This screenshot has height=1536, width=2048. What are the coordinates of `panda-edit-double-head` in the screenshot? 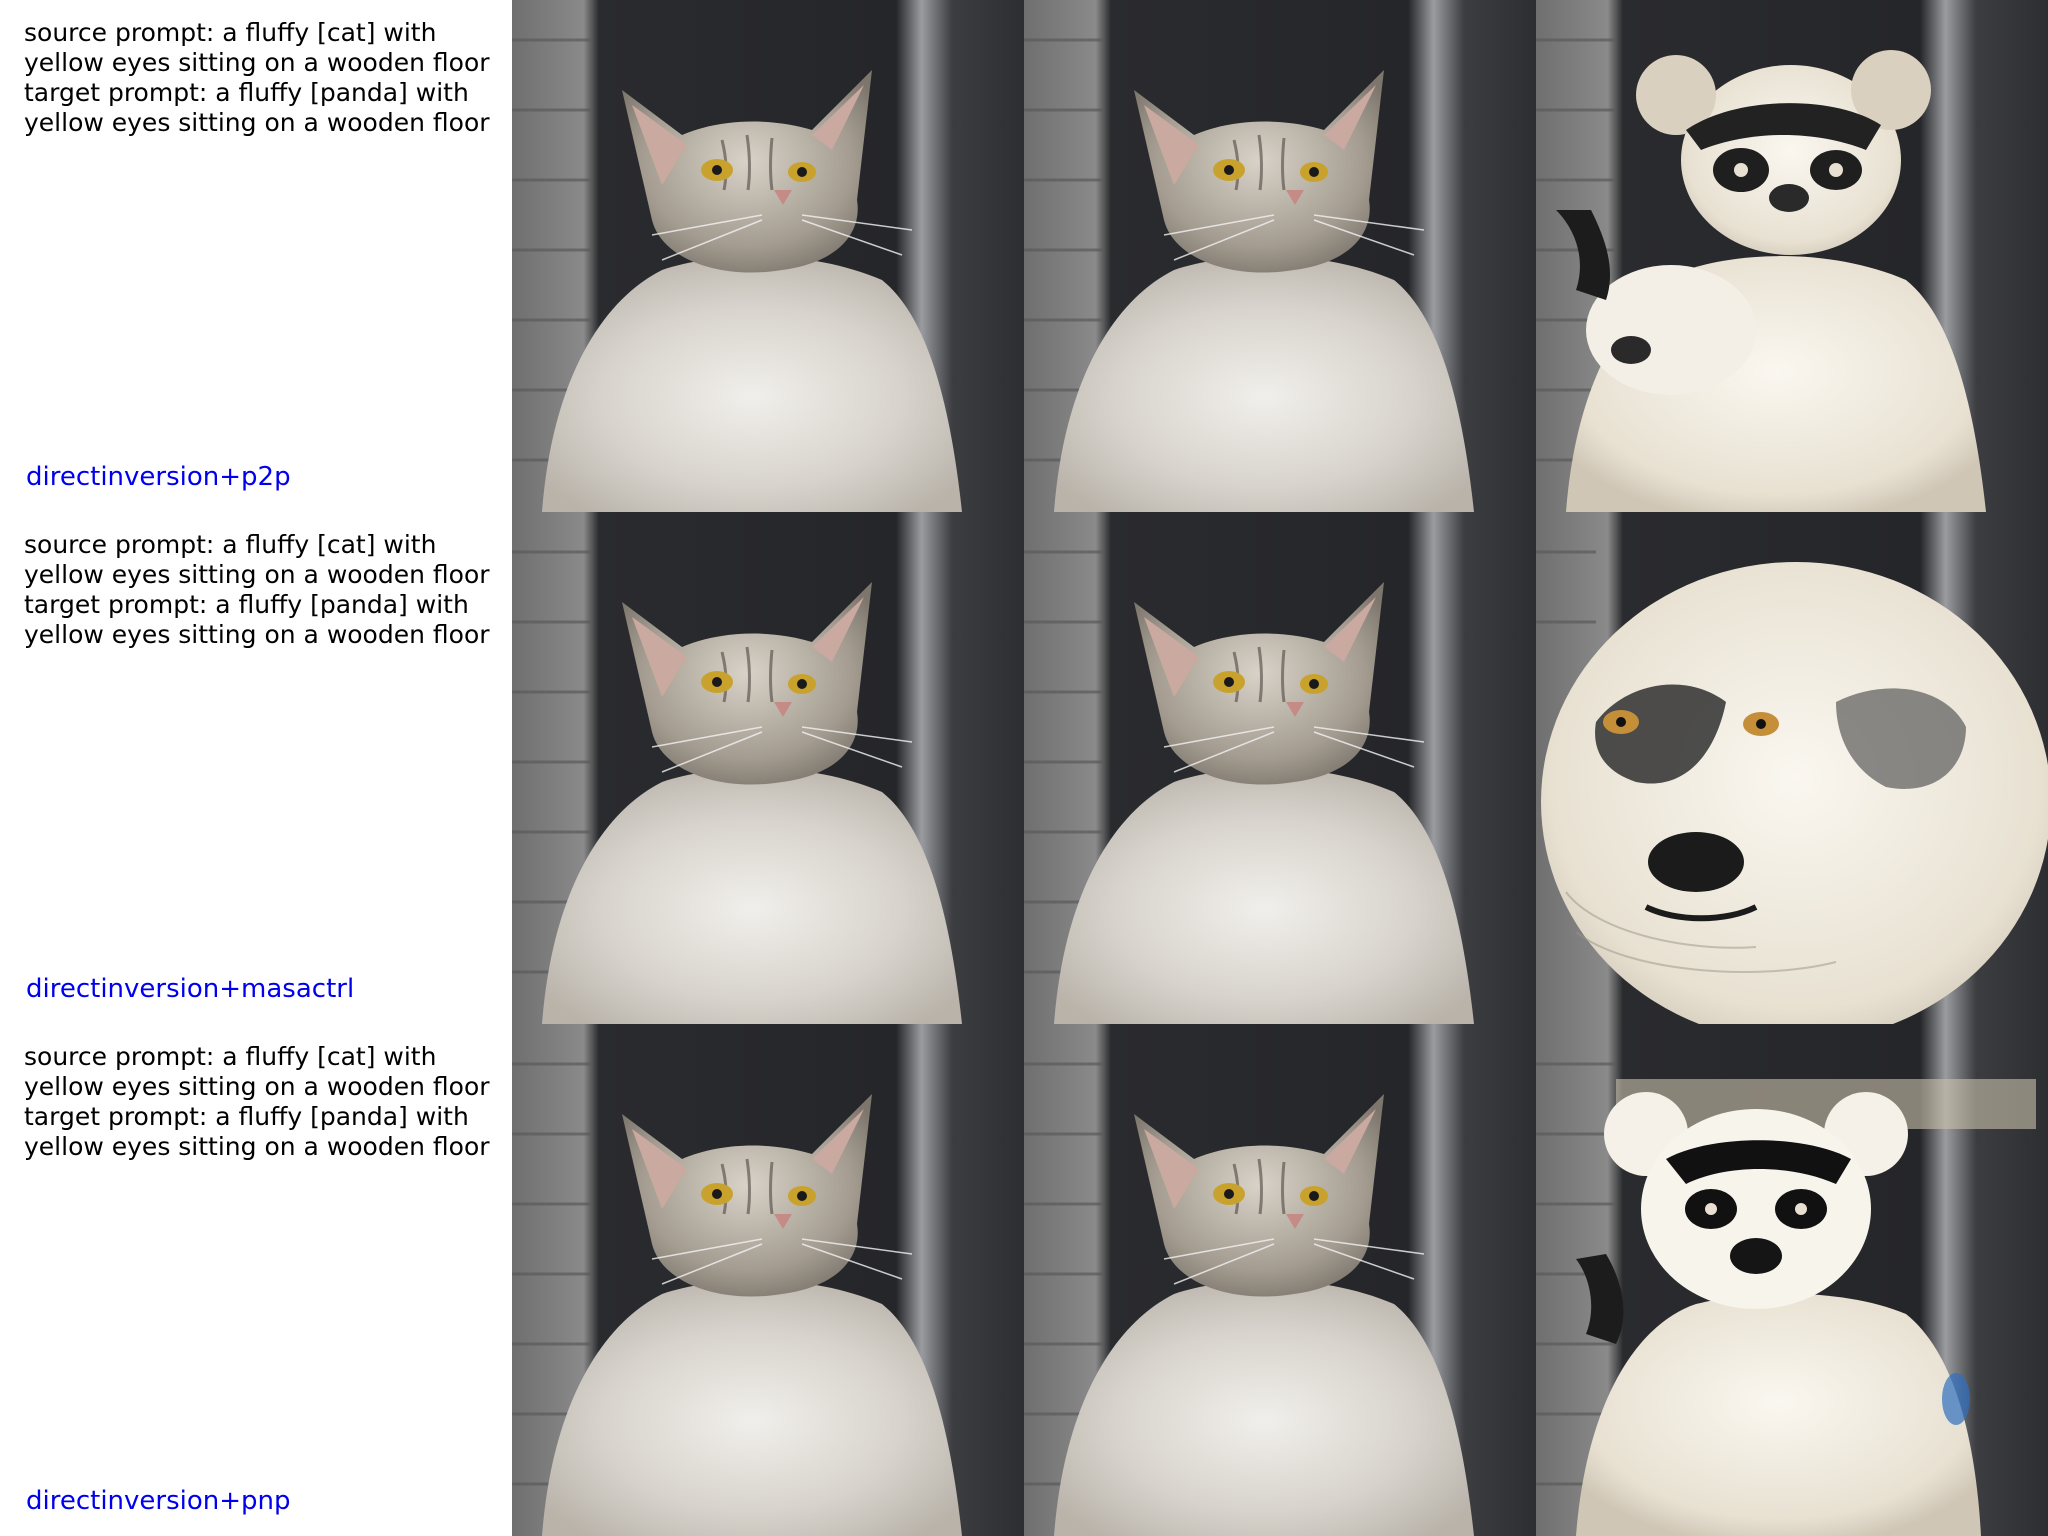 It's located at (1792, 256).